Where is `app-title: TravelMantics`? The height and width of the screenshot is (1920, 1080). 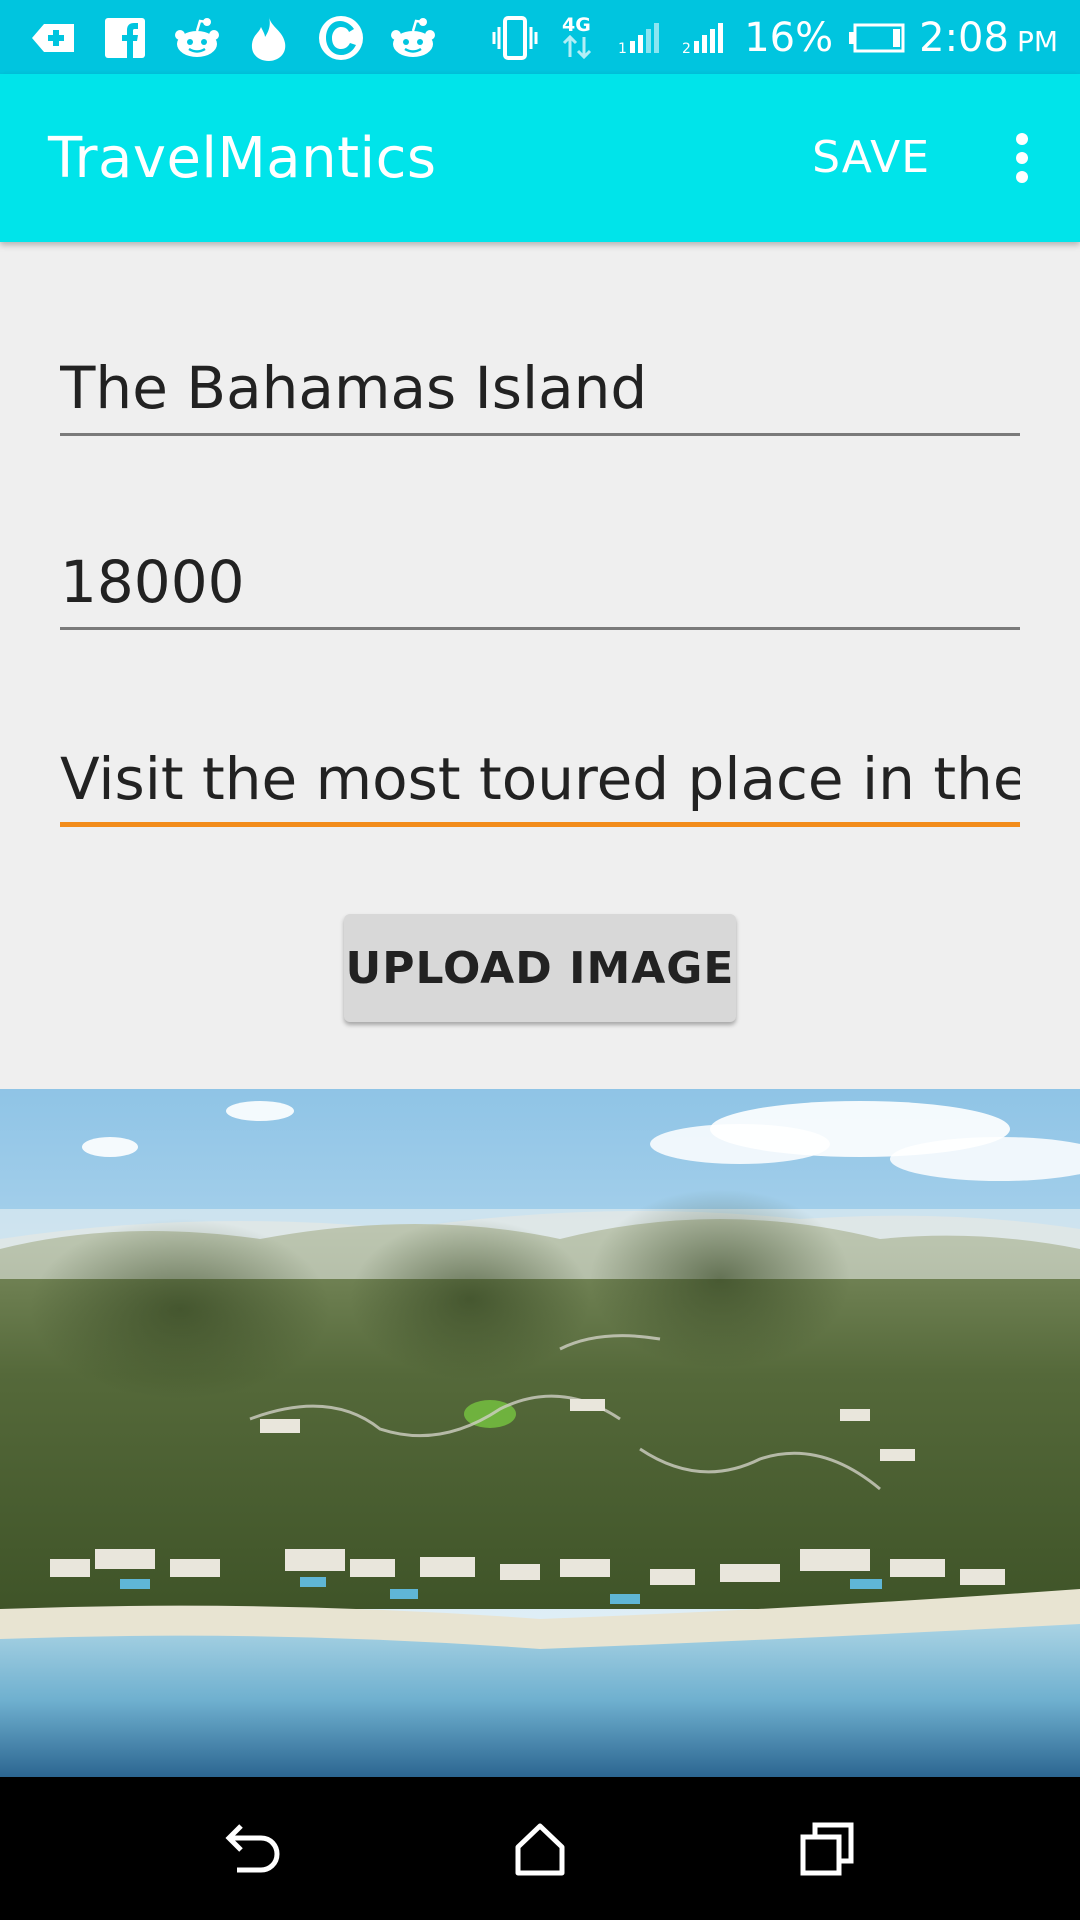 app-title: TravelMantics is located at coordinates (242, 158).